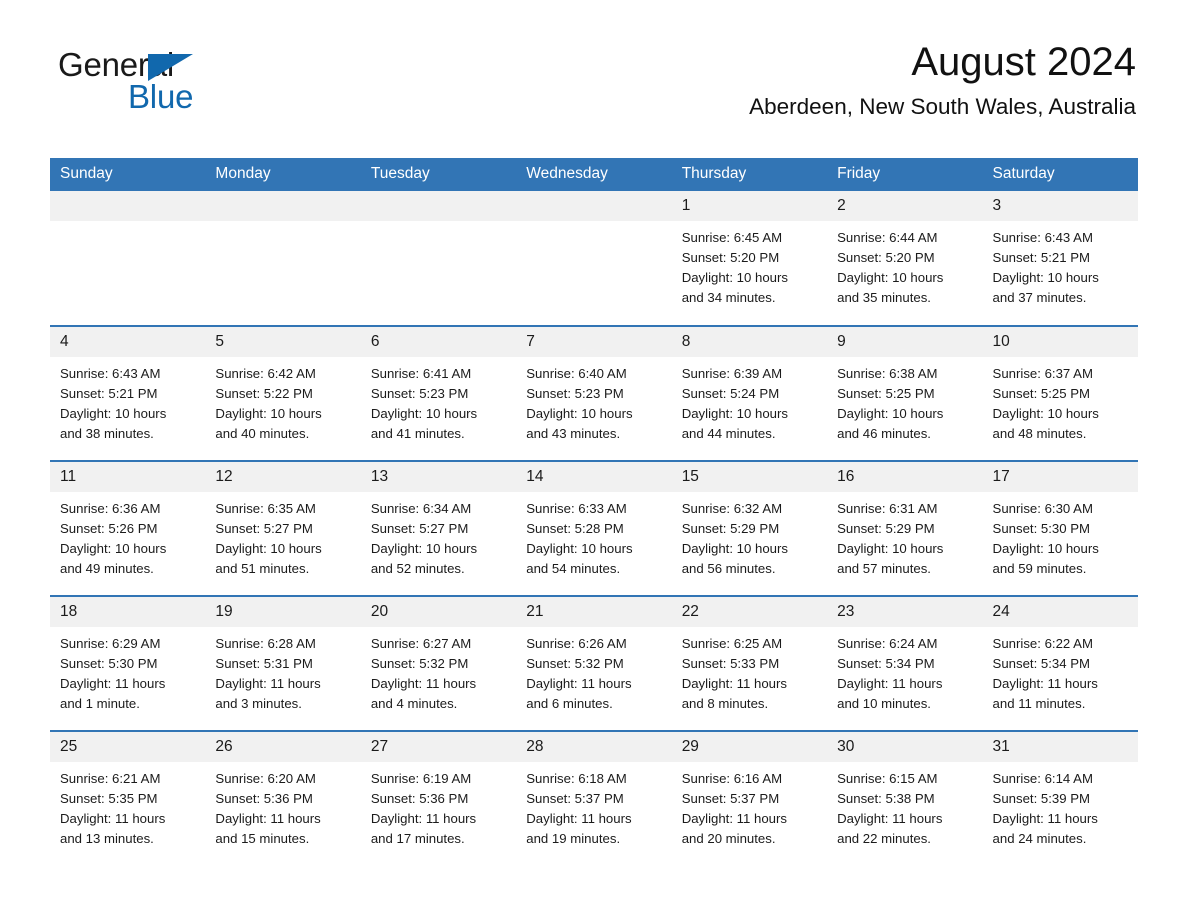 Image resolution: width=1188 pixels, height=918 pixels. Describe the element at coordinates (732, 237) in the screenshot. I see `day-sunrise-text: Sunrise: 6:45 AM` at that location.